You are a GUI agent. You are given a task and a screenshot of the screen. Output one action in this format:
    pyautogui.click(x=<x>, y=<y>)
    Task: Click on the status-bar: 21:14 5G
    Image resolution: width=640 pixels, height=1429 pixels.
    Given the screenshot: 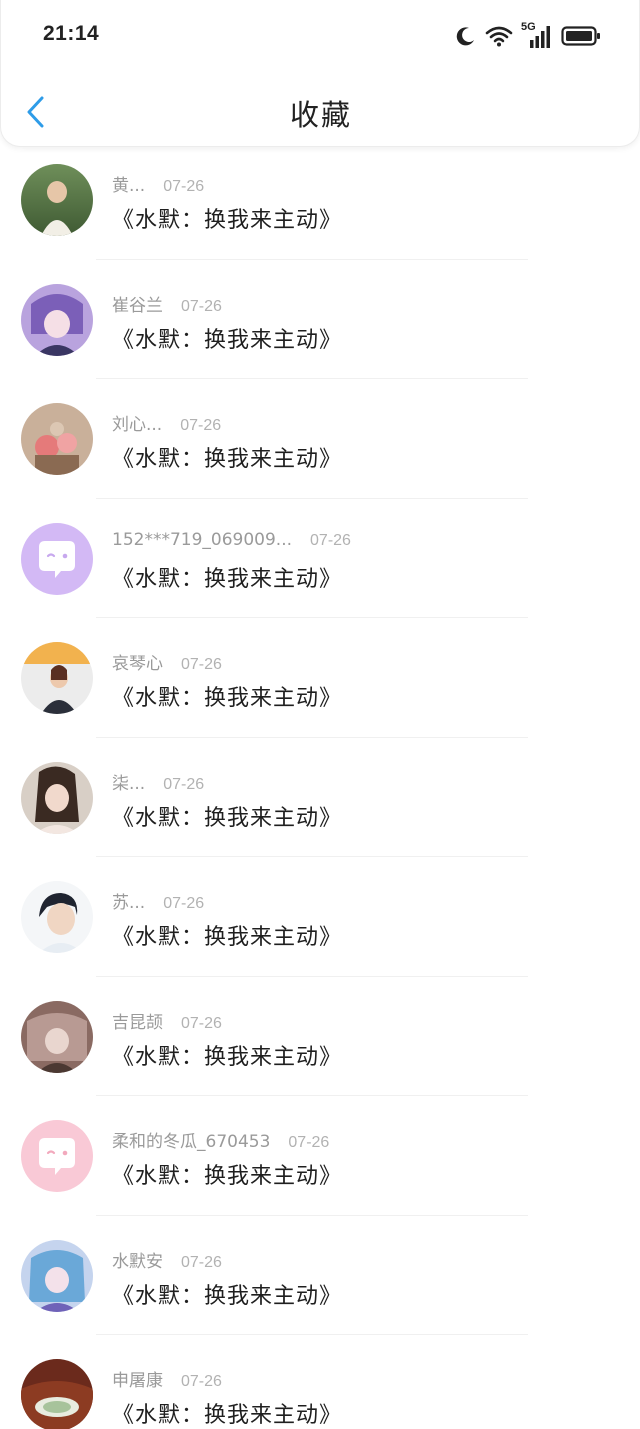 What is the action you would take?
    pyautogui.click(x=320, y=37)
    